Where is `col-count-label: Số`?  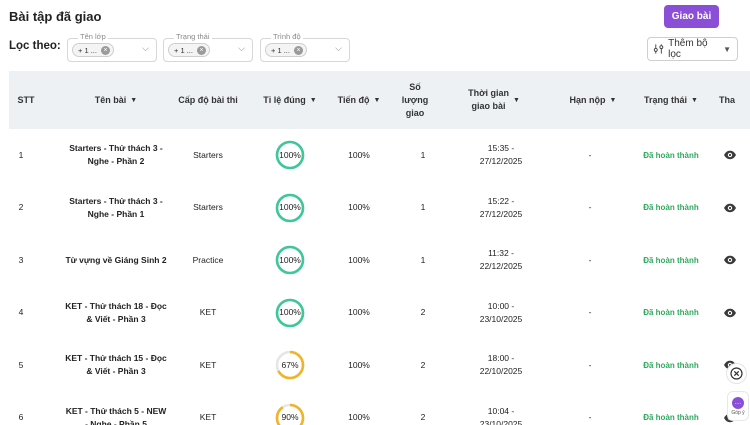
col-count-label: Số is located at coordinates (415, 86).